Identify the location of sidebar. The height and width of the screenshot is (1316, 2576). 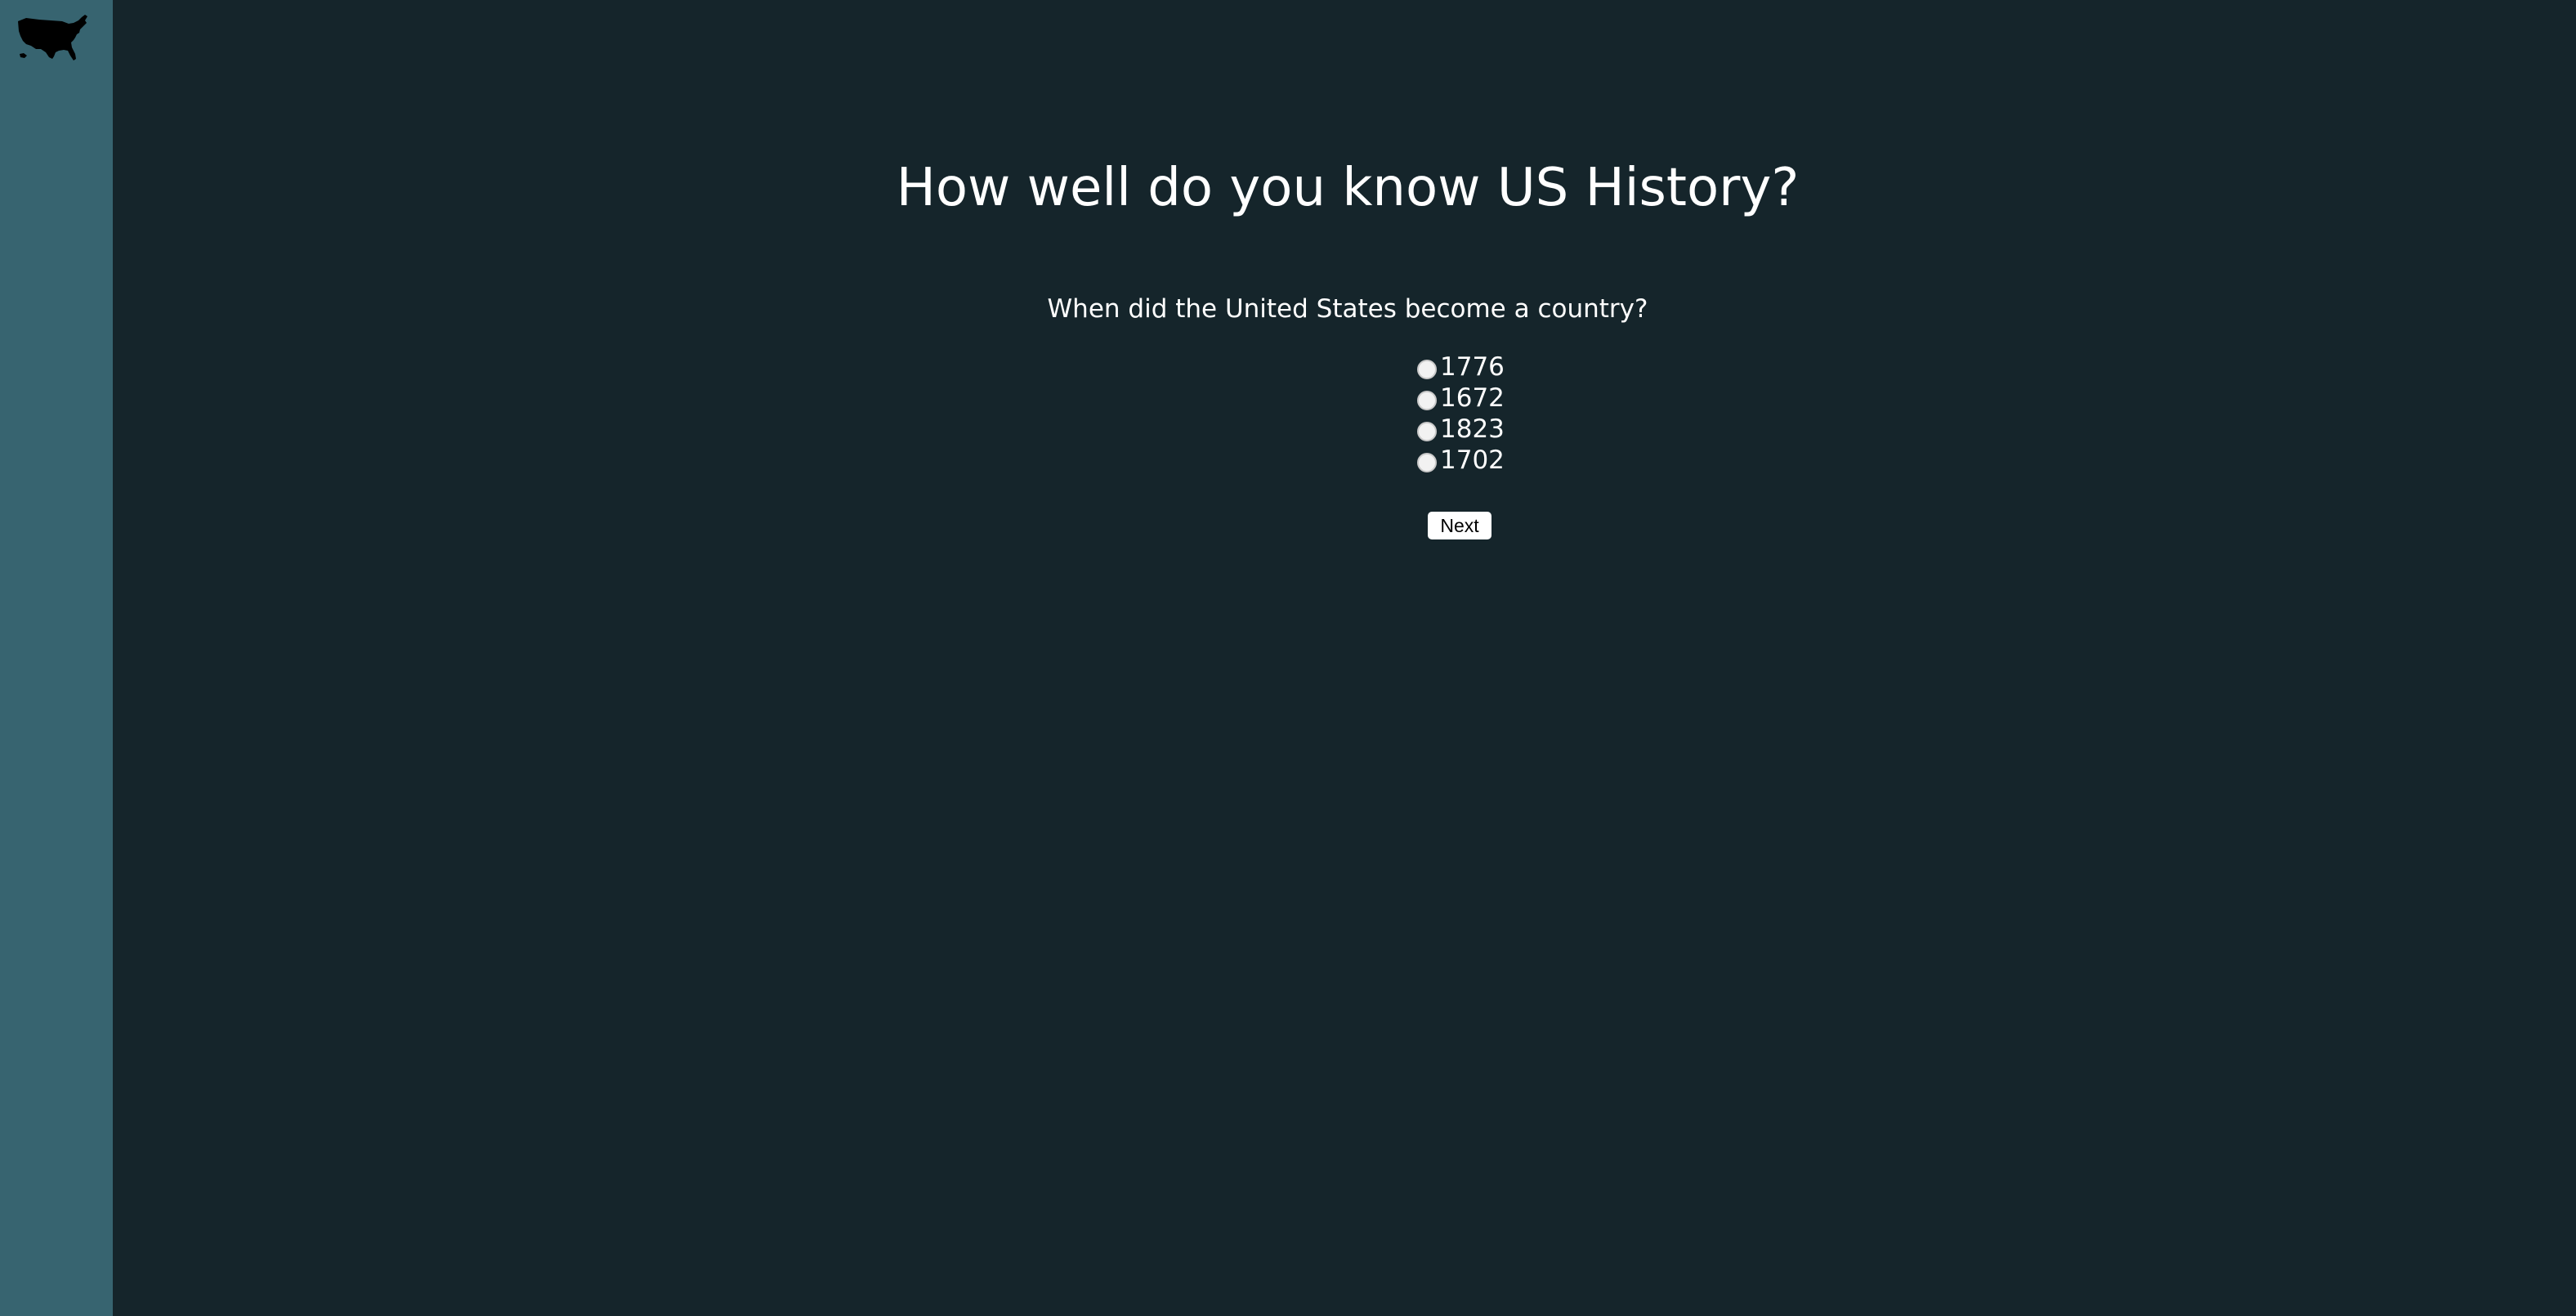
(56, 658).